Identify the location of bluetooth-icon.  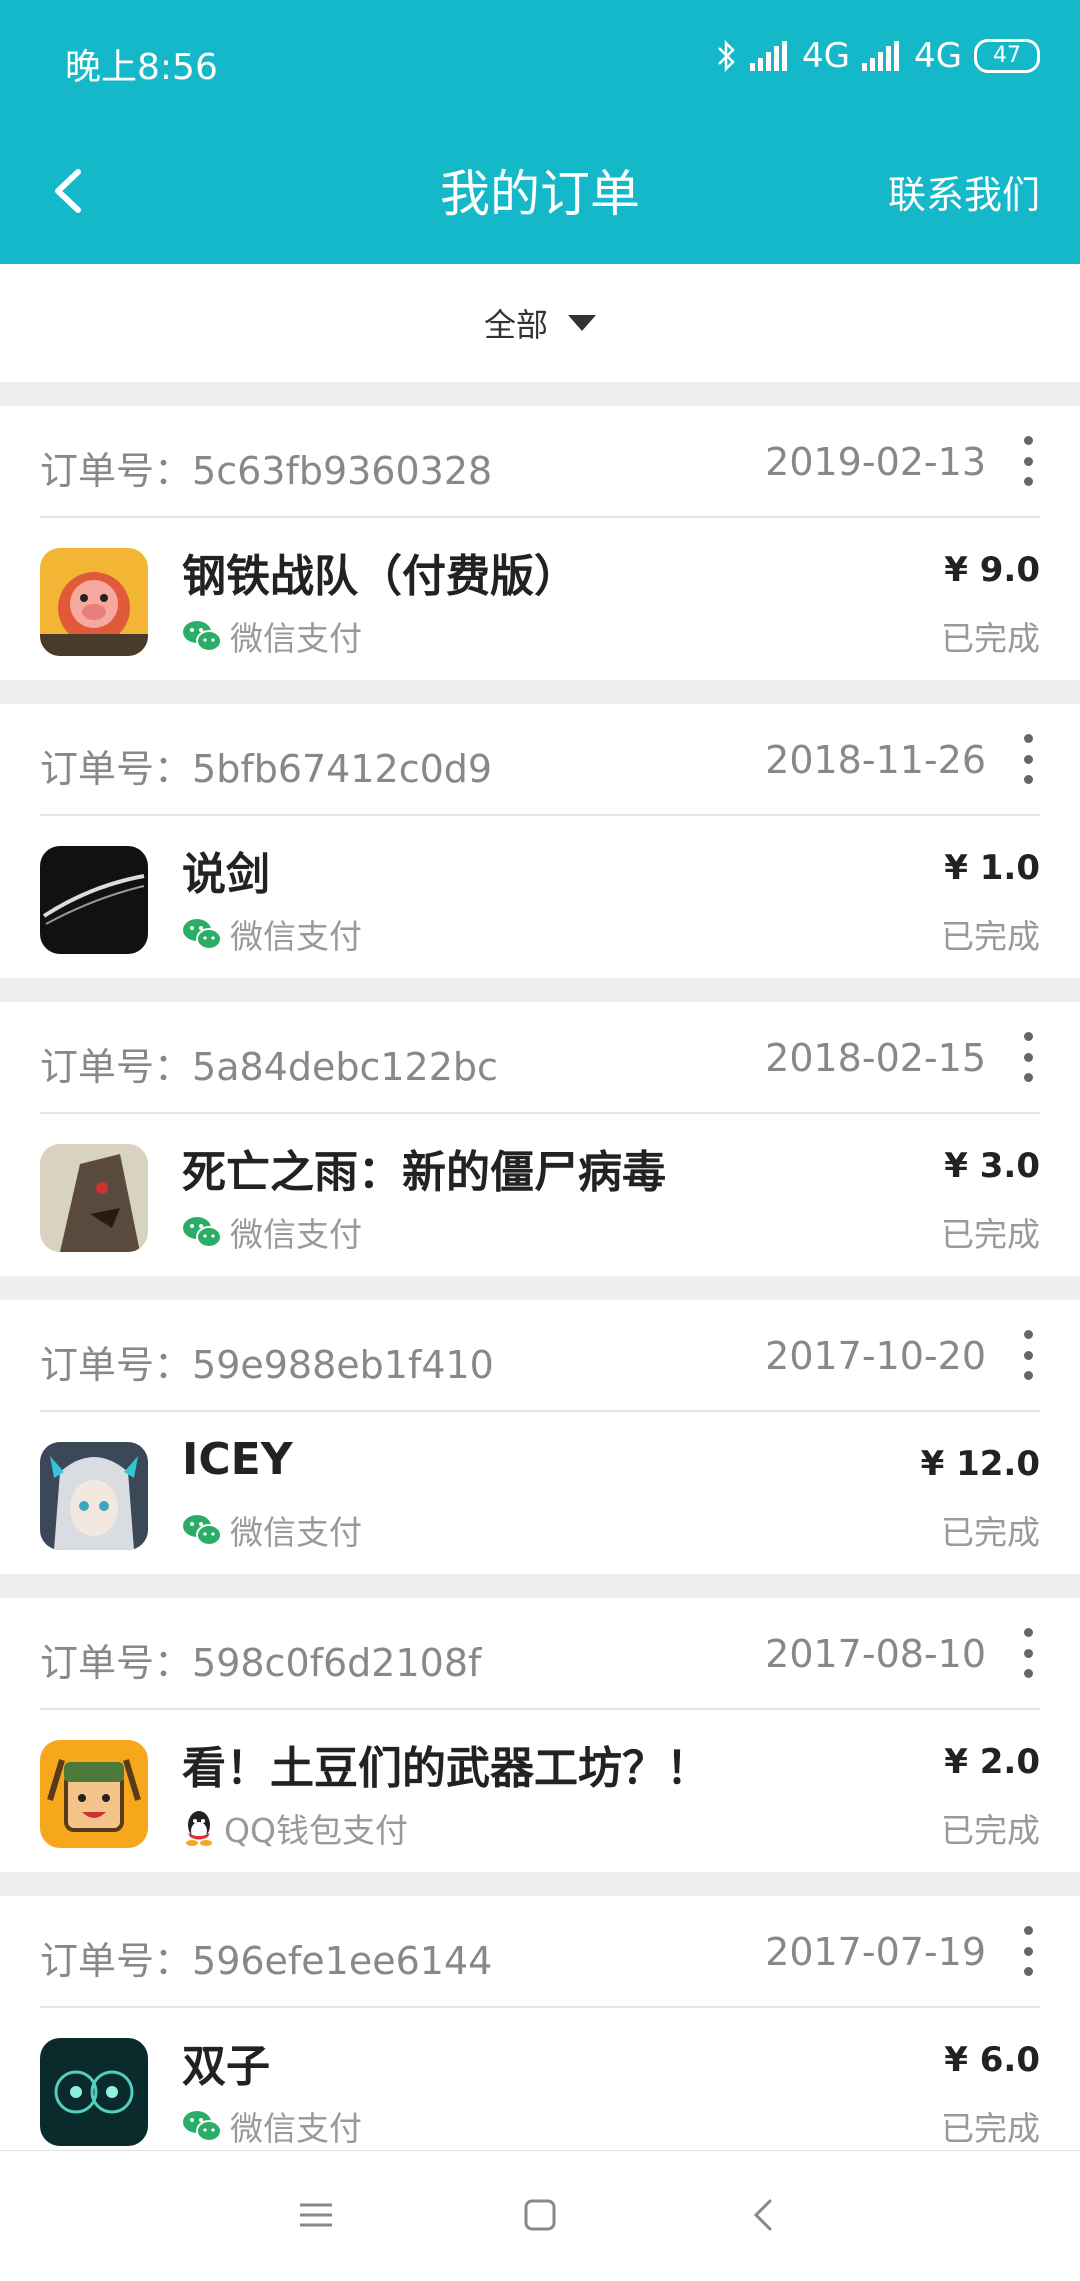
(726, 56).